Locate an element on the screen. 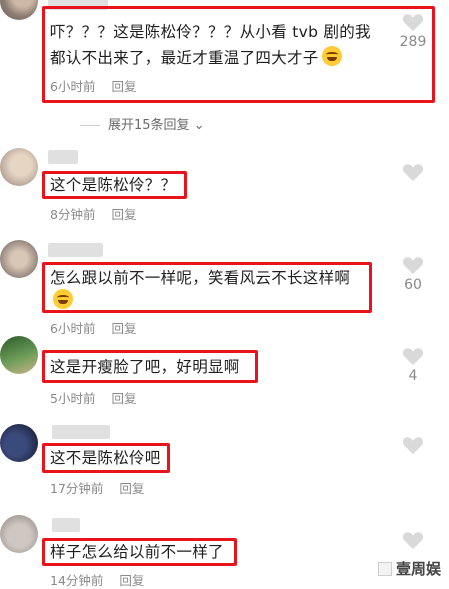 The width and height of the screenshot is (449, 589). comment-meta: 5小时前 回复 is located at coordinates (93, 397).